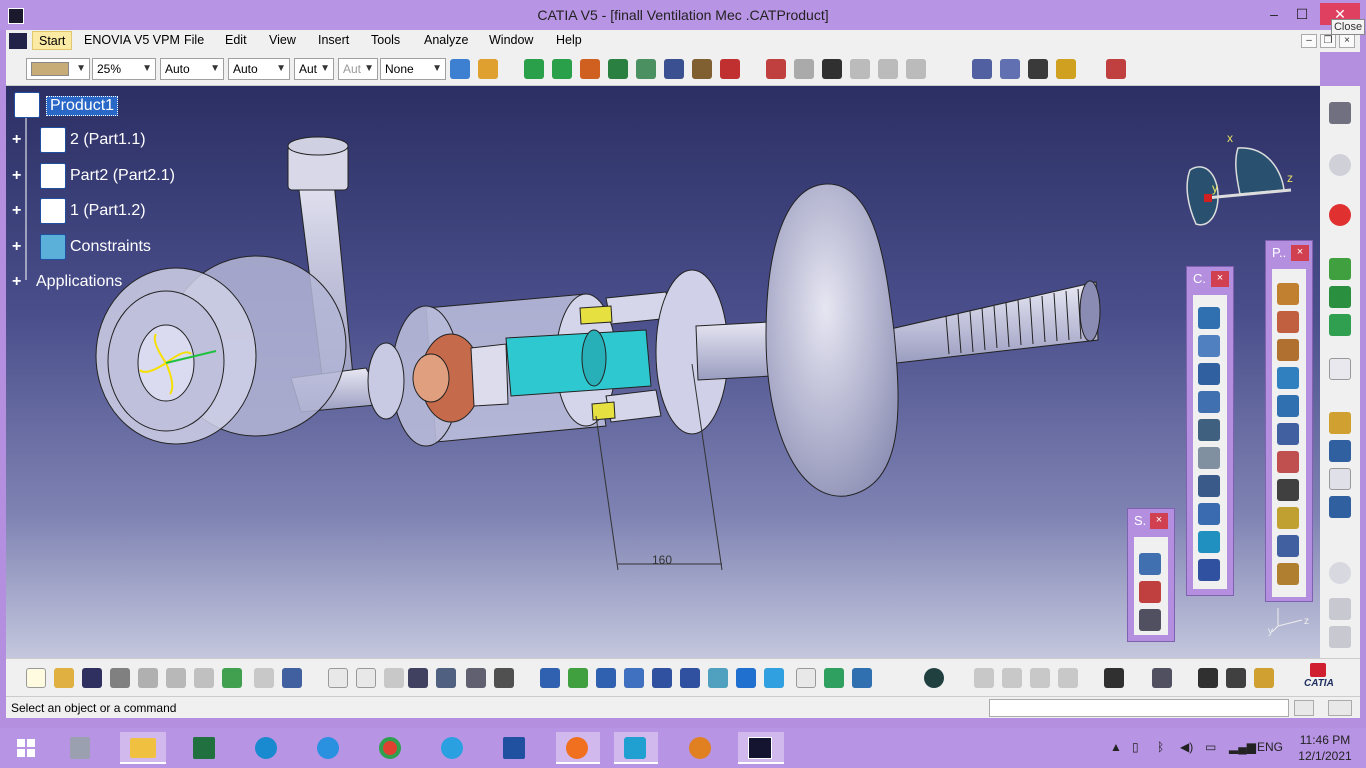 Image resolution: width=1366 pixels, height=768 pixels. I want to click on formula-icon, so click(338, 678).